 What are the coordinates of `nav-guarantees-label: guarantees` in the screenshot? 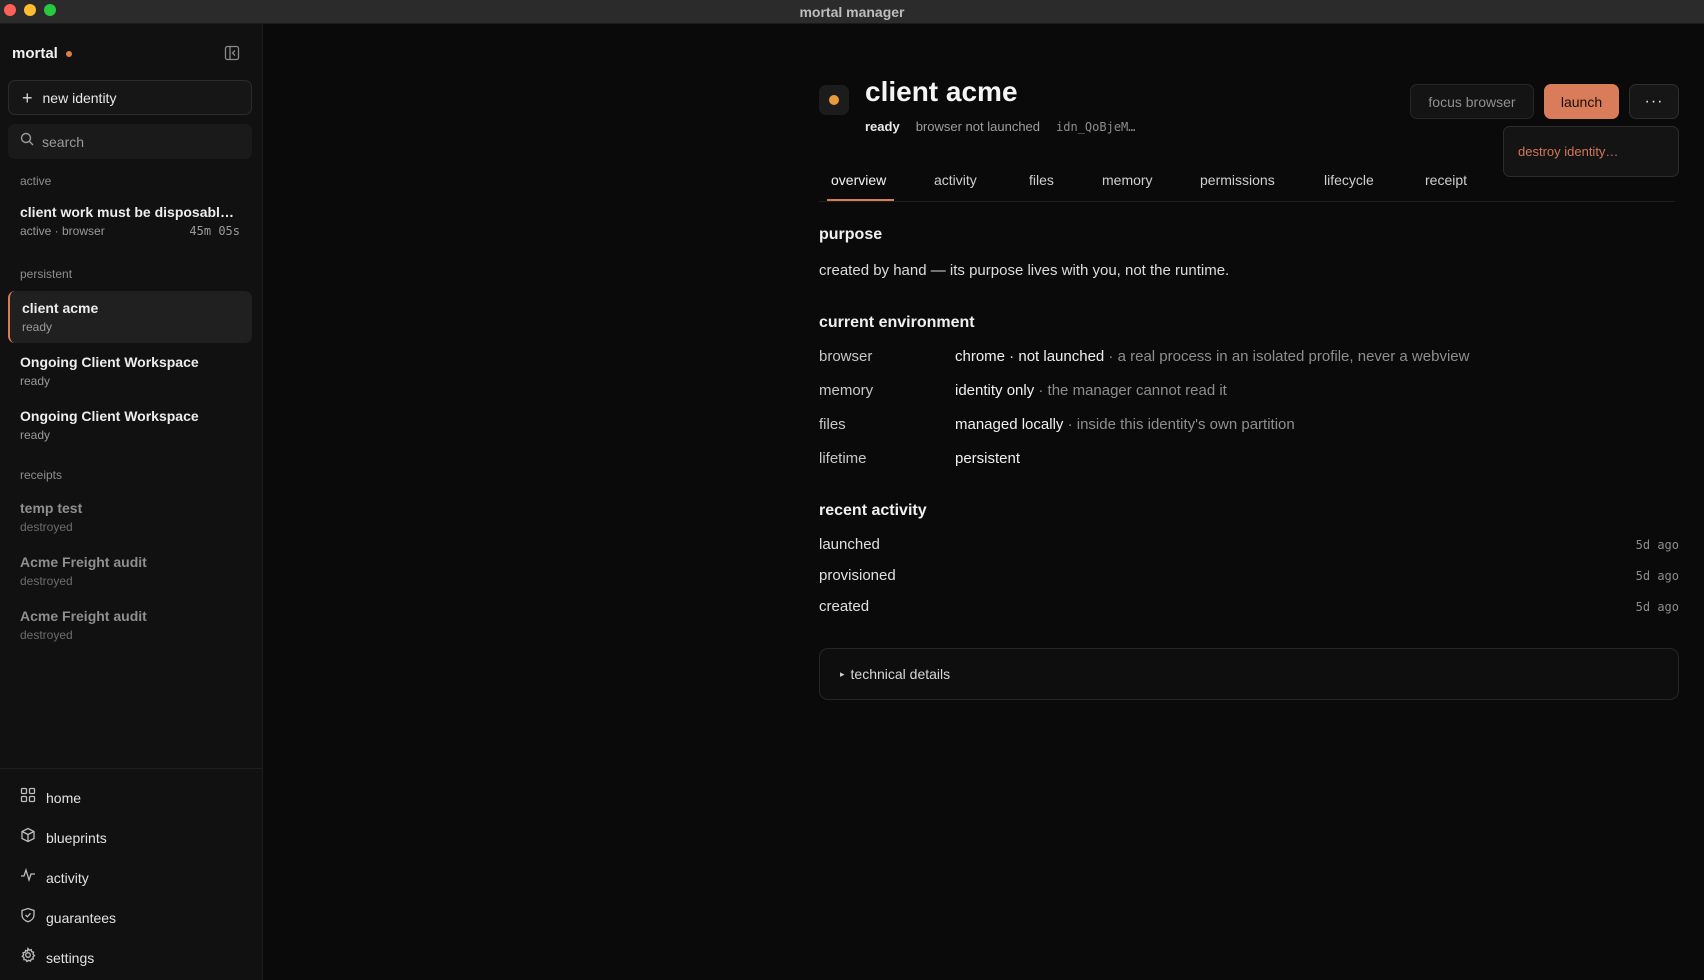 It's located at (81, 917).